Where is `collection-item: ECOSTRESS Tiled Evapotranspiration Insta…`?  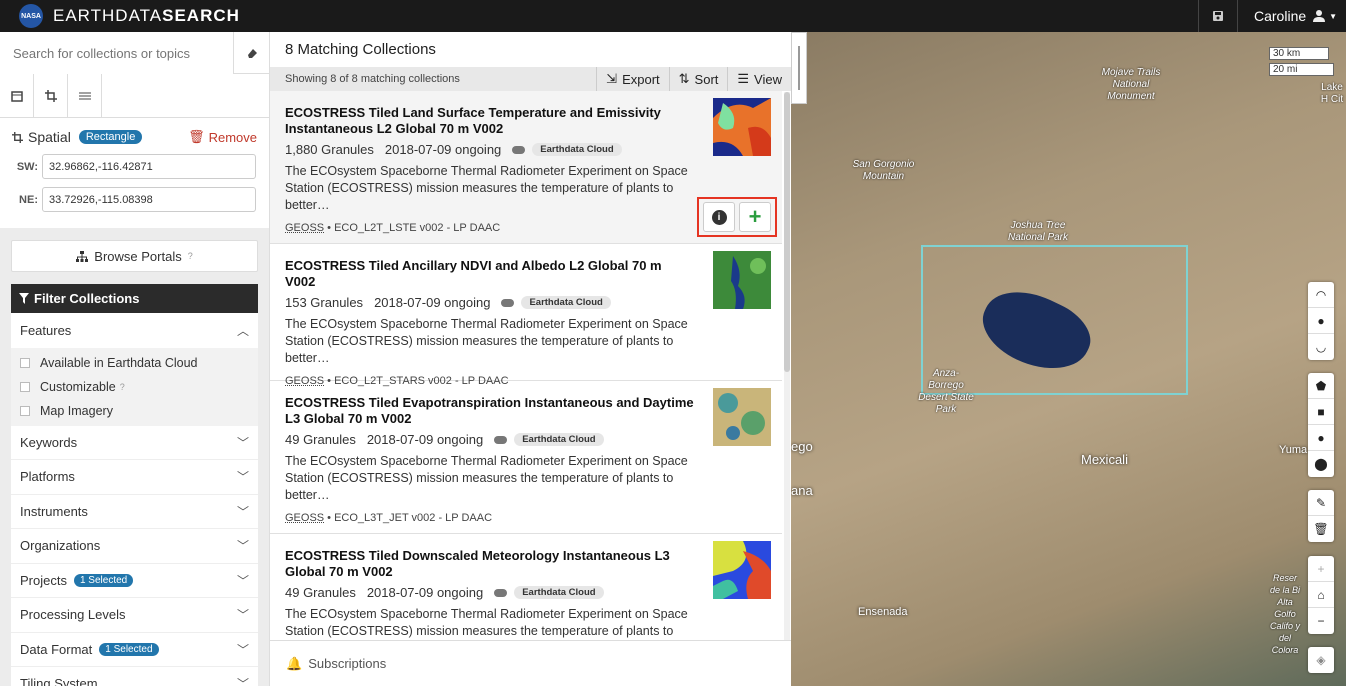
collection-item: ECOSTRESS Tiled Evapotranspiration Insta… is located at coordinates (526, 457).